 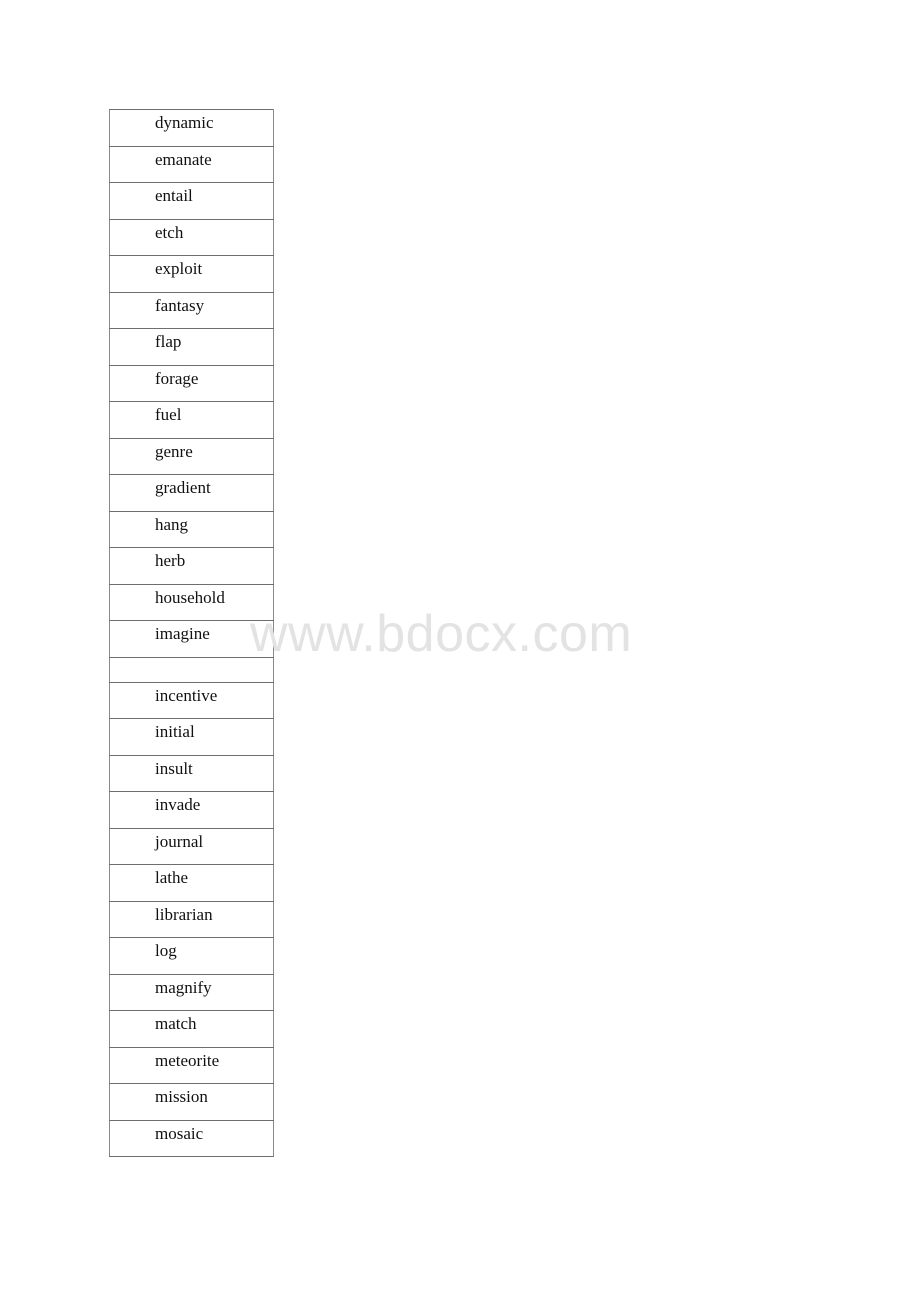 I want to click on table-row: fuel, so click(x=191, y=420).